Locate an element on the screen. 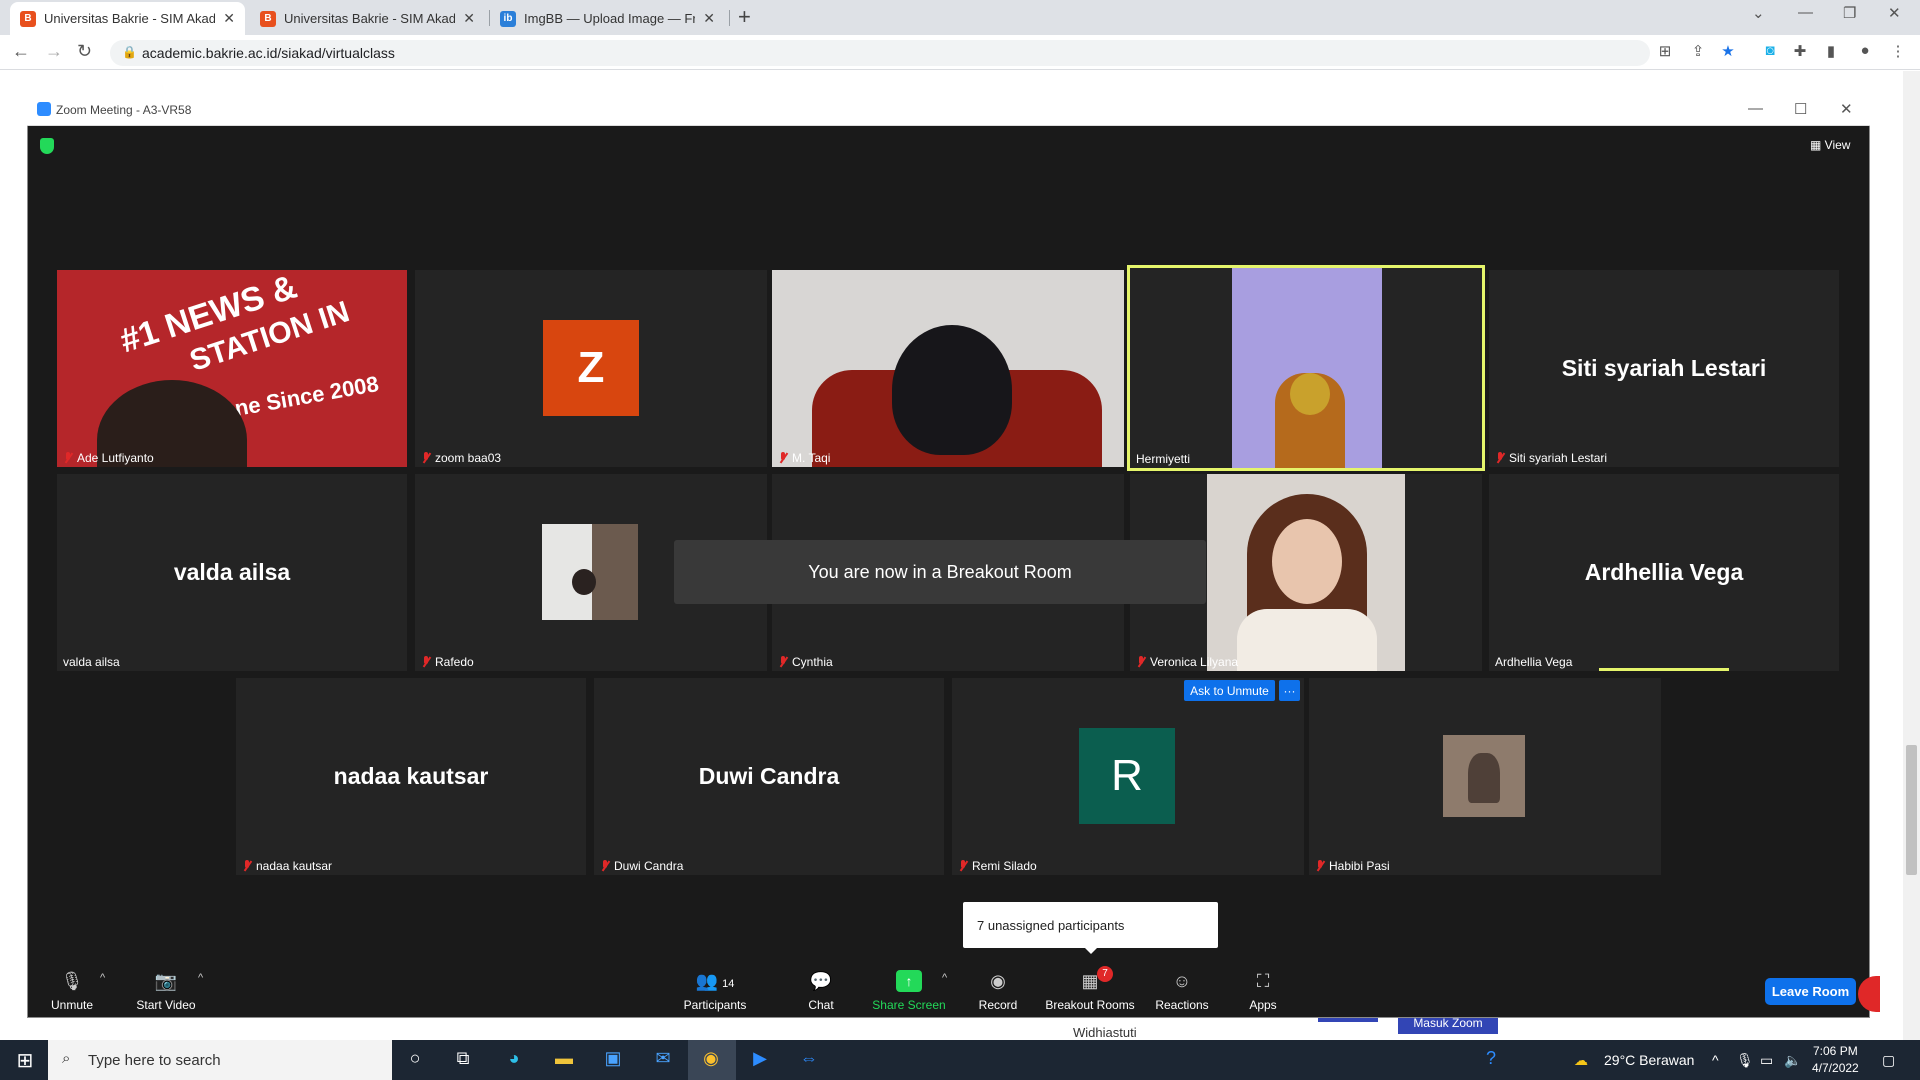 The image size is (1920, 1080). browser-menu-icon: ⋮ is located at coordinates (1898, 52).